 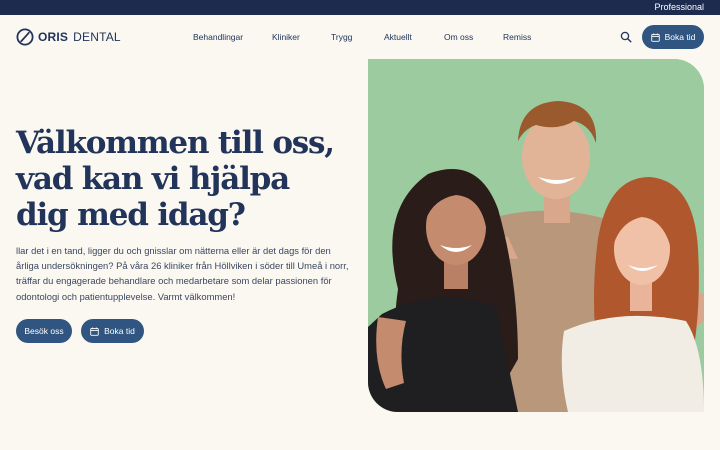 I want to click on hero-headline-line: dig med idag?, so click(x=131, y=215).